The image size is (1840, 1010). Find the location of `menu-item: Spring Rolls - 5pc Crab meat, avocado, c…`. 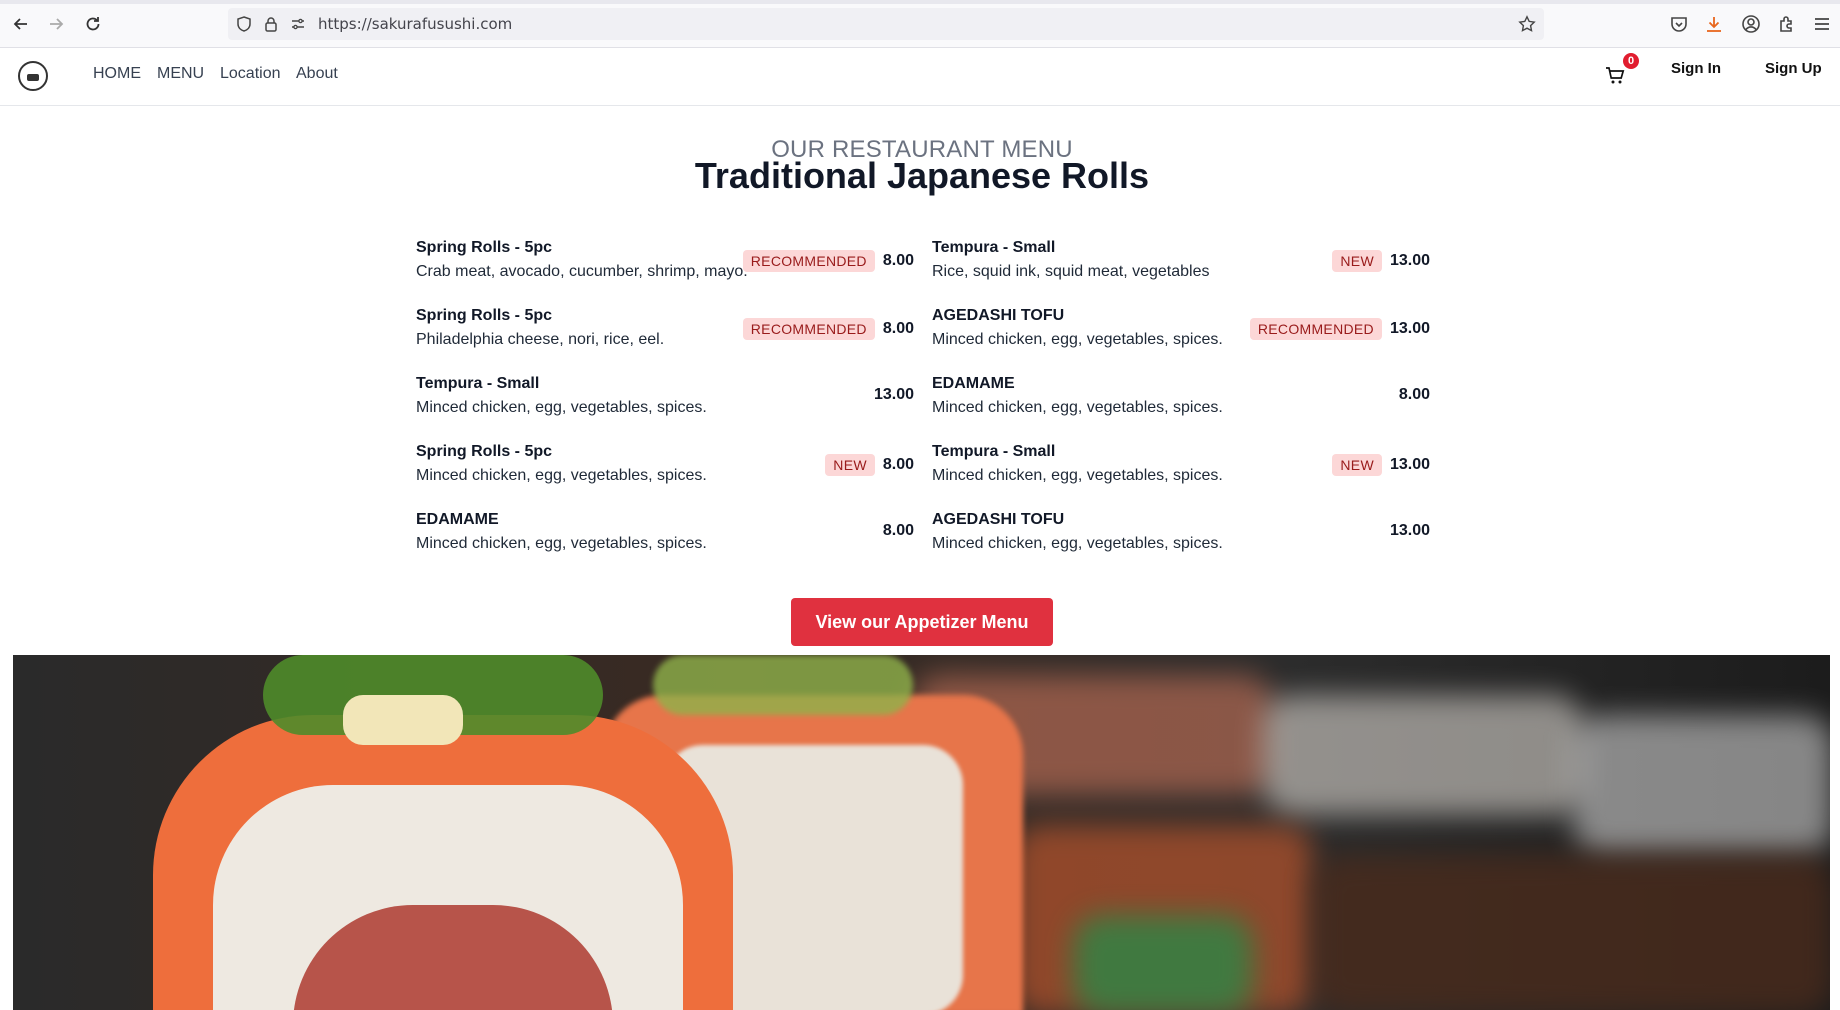

menu-item: Spring Rolls - 5pc Crab meat, avocado, c… is located at coordinates (665, 264).